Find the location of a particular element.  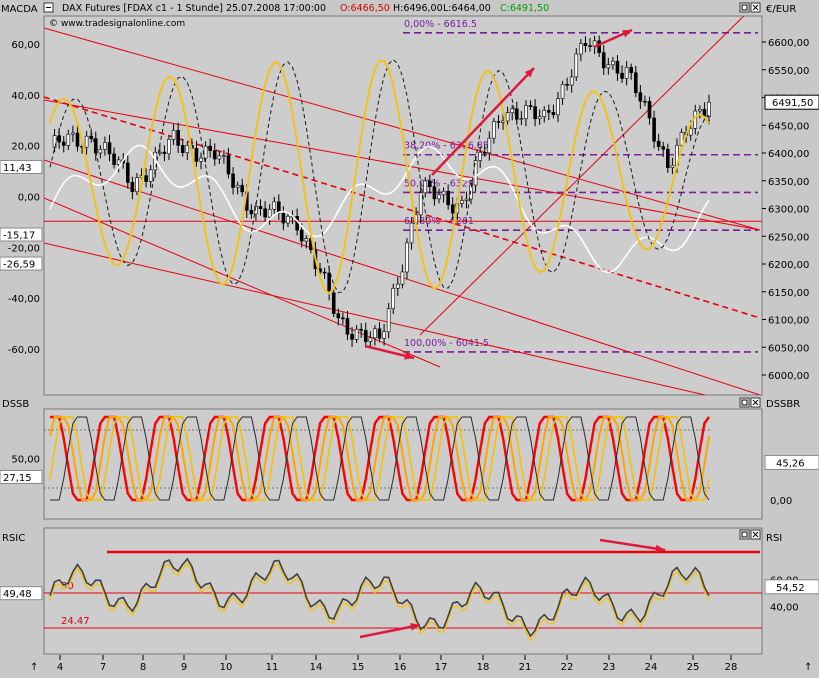

macd-tick-label: 0,00 is located at coordinates (29, 198).